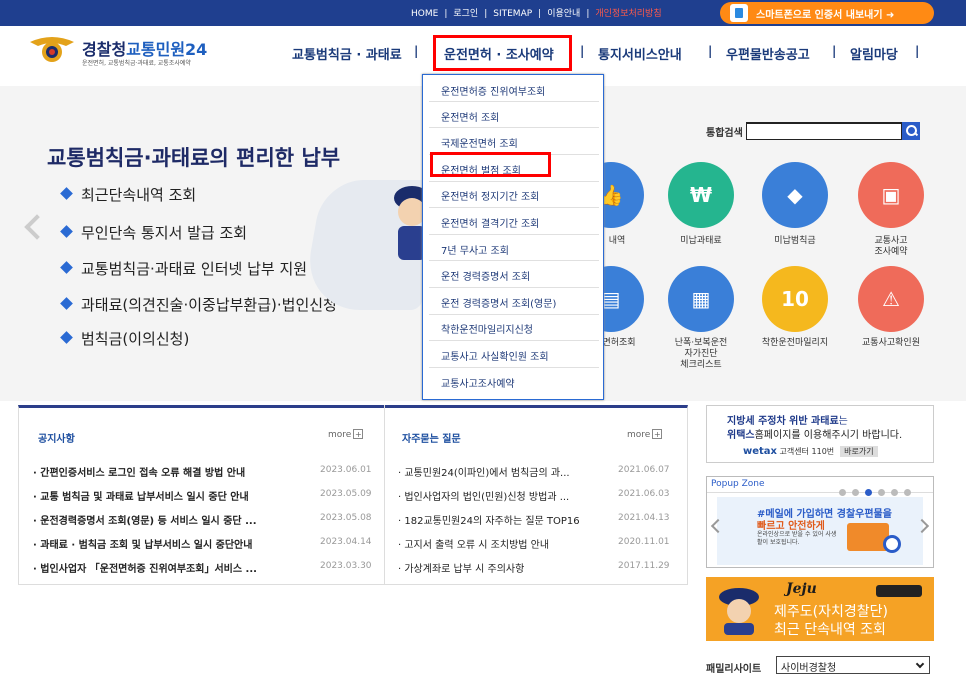 This screenshot has width=966, height=682. Describe the element at coordinates (795, 195) in the screenshot. I see `quick-unpaid-penalty-button: ◆` at that location.